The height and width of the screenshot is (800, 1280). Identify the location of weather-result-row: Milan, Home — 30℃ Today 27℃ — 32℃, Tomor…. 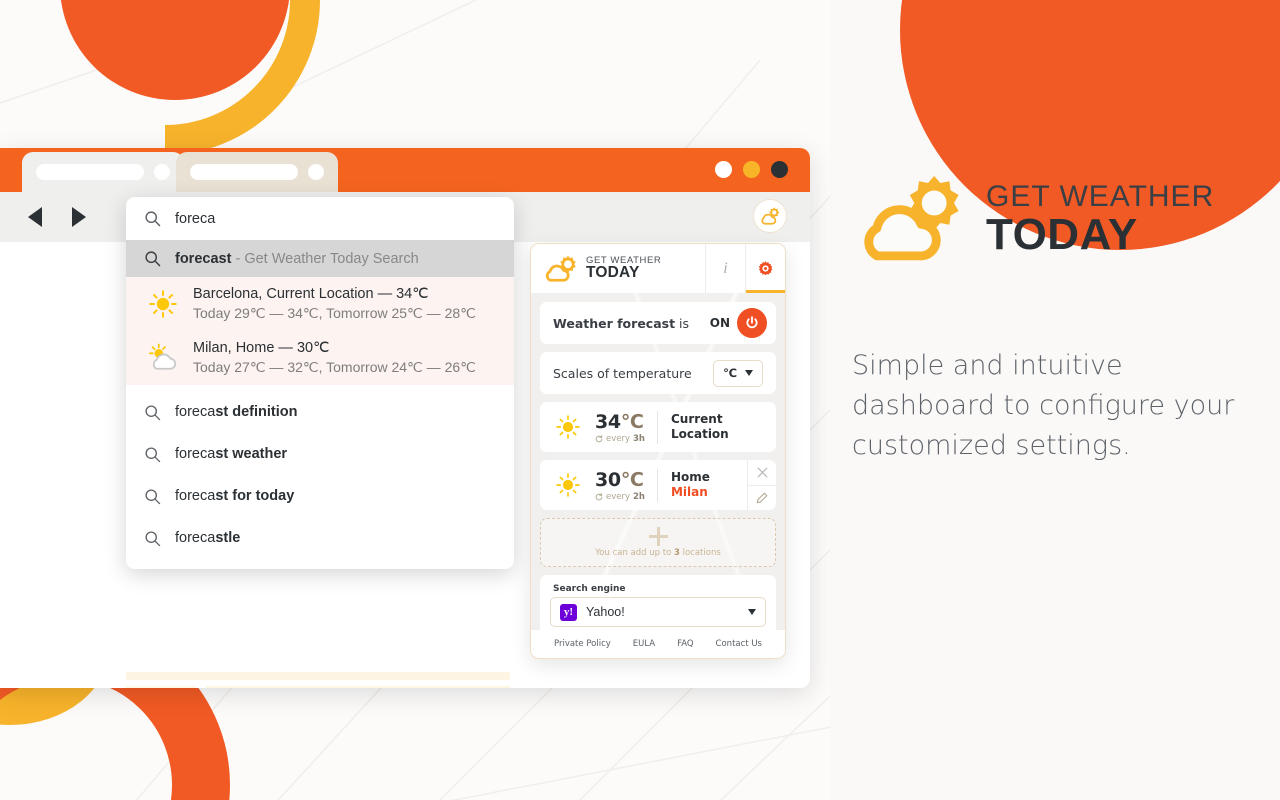
(320, 358).